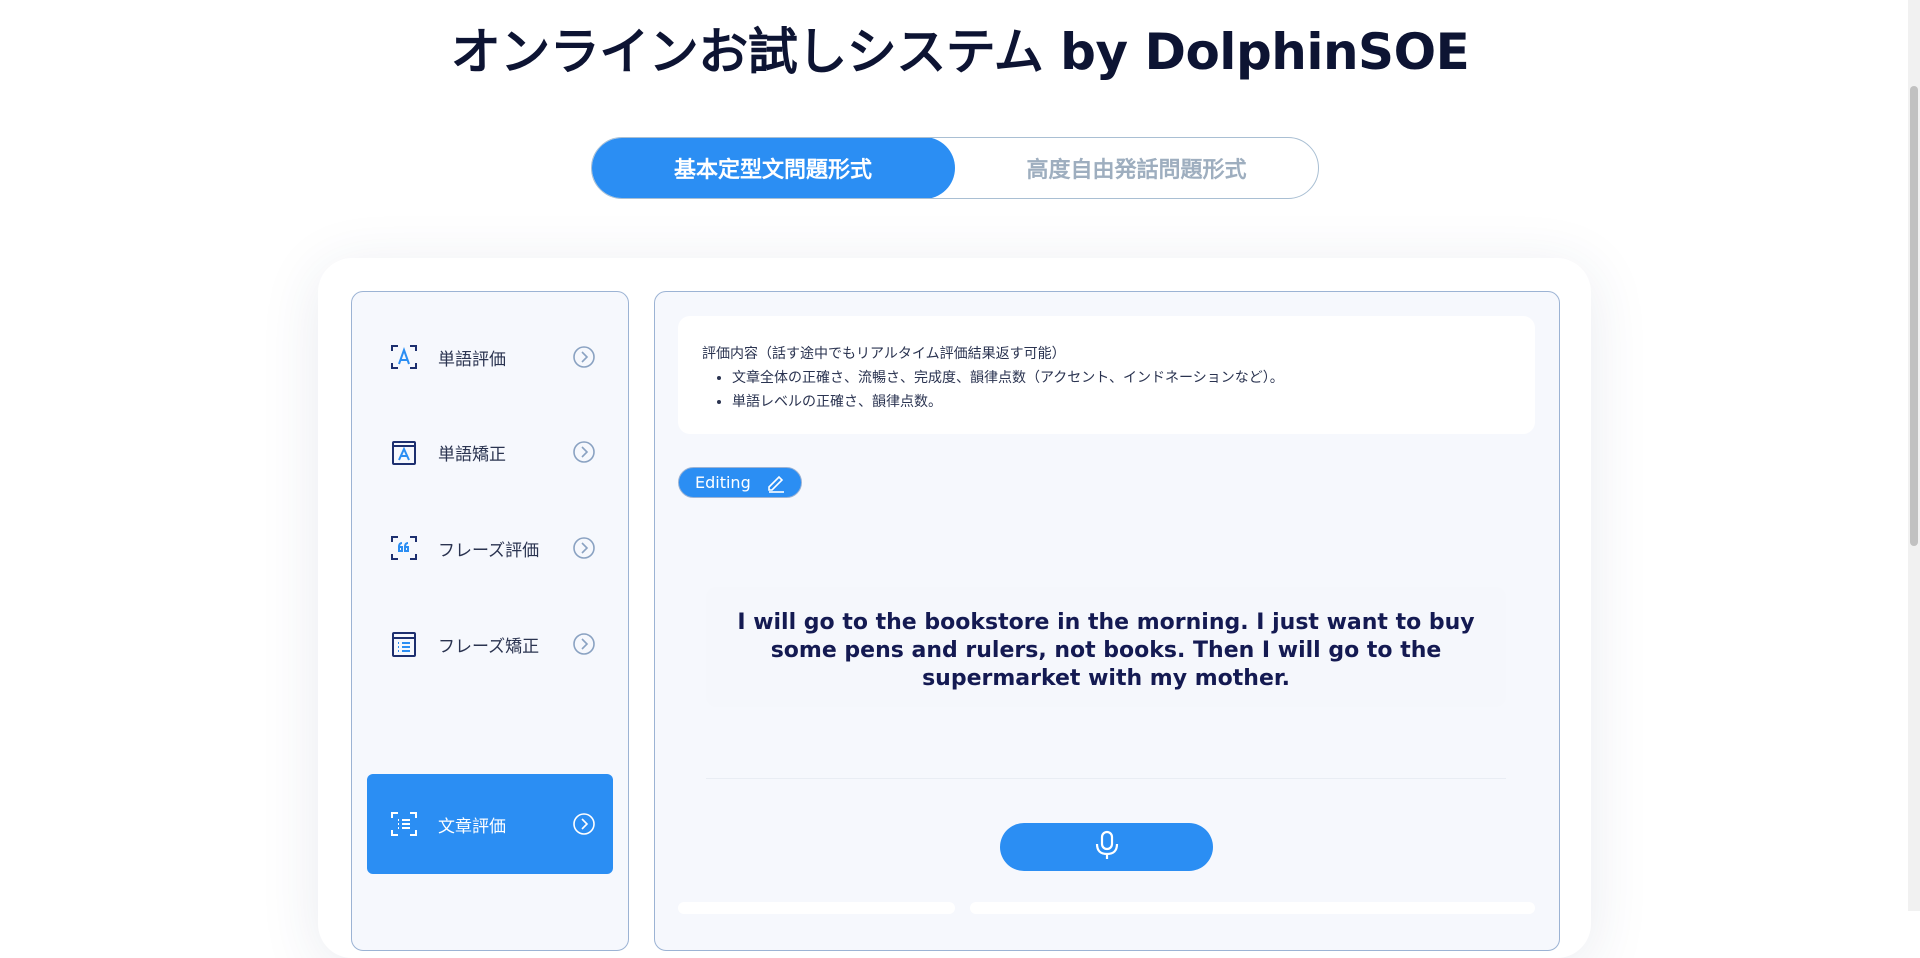 This screenshot has height=958, width=1920. I want to click on pencil-icon, so click(776, 483).